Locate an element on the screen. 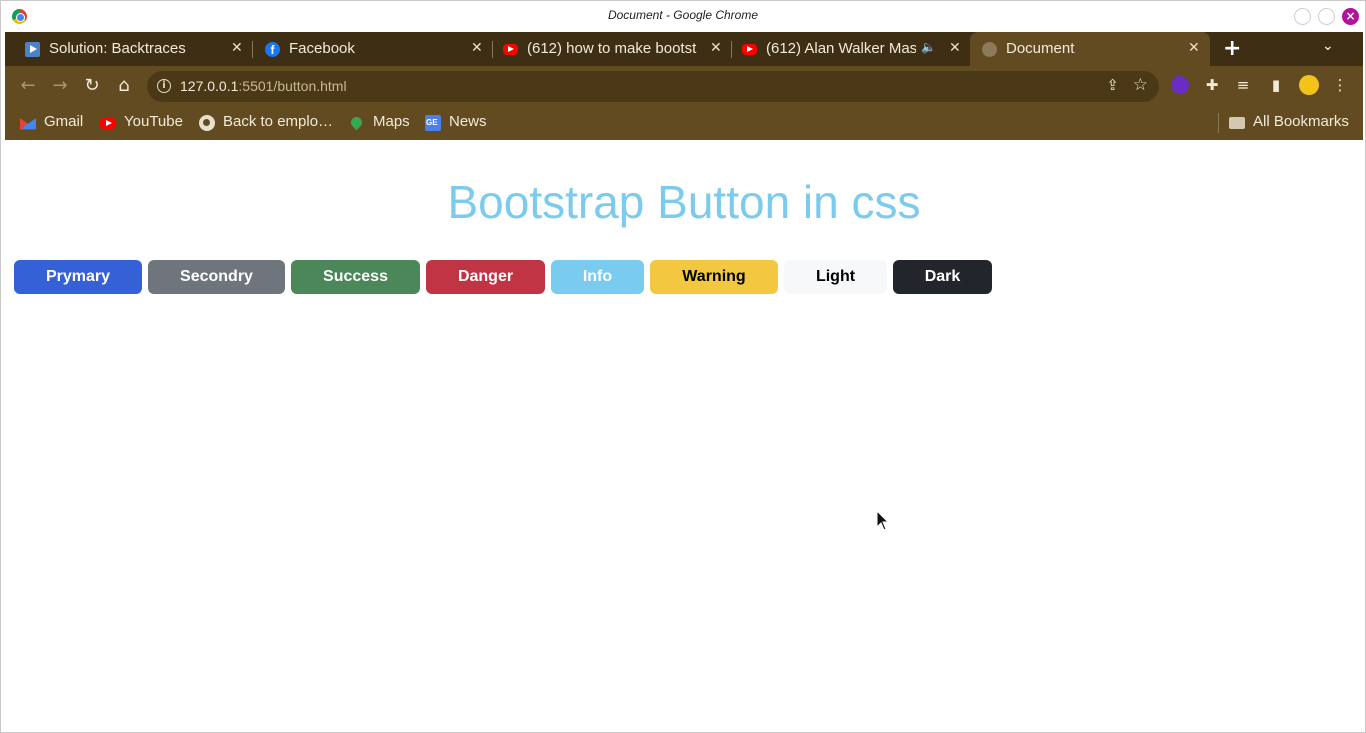 The image size is (1366, 733). tab-solution-backtraces: Solution: Backtraces ✕ is located at coordinates (129, 49).